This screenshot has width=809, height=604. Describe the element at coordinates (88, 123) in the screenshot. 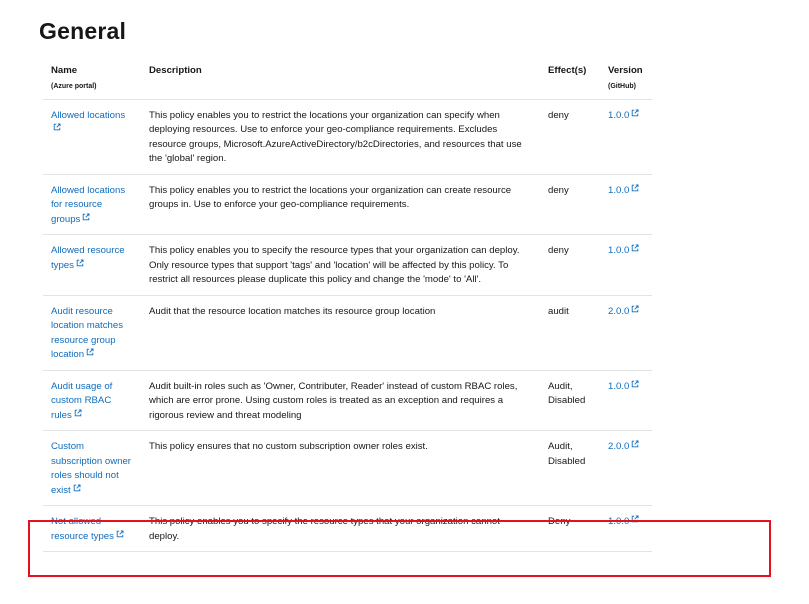

I see `policy-name-link: Allowed locations` at that location.